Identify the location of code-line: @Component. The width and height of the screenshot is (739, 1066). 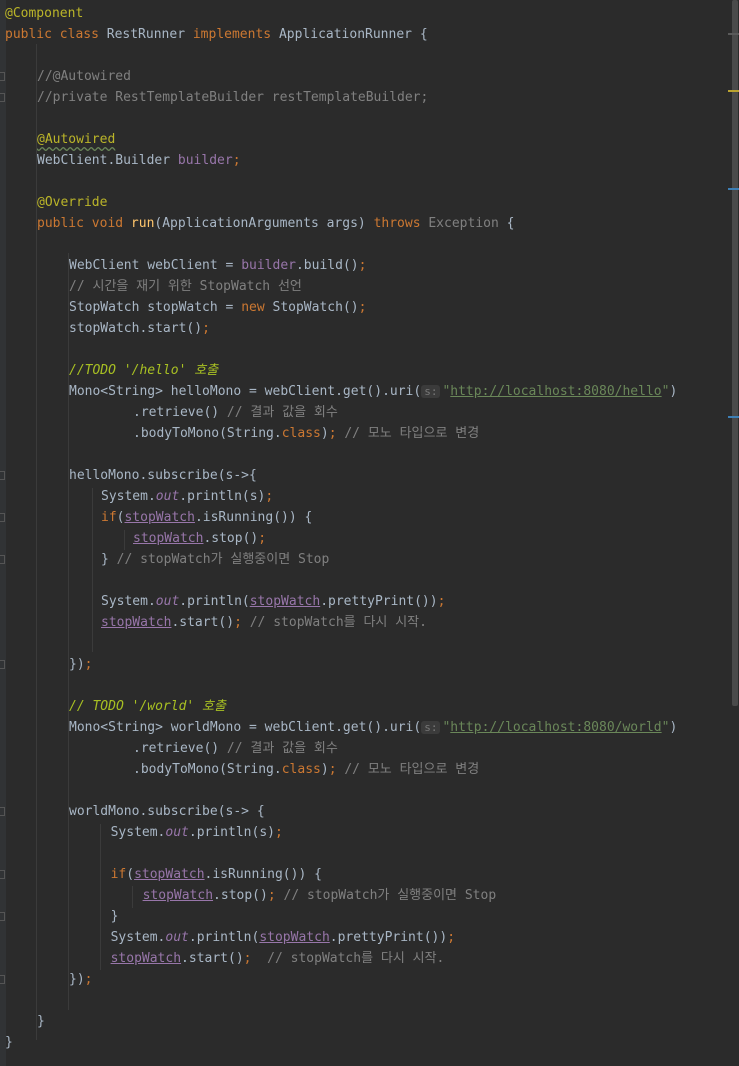
(44, 13).